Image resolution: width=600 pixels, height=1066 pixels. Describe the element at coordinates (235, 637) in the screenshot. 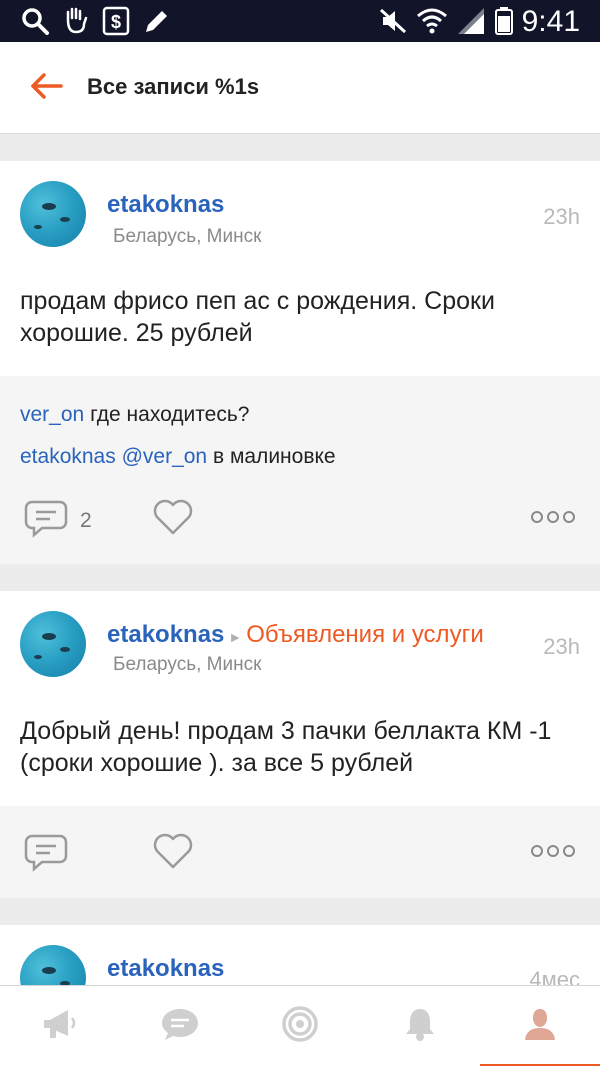

I see `triangle-right-icon: ►` at that location.